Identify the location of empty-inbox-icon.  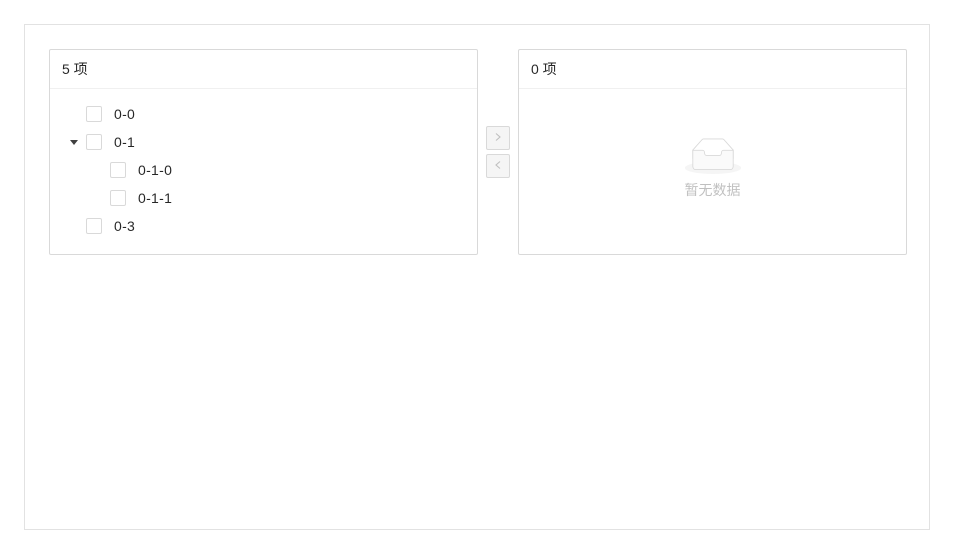
(712, 156).